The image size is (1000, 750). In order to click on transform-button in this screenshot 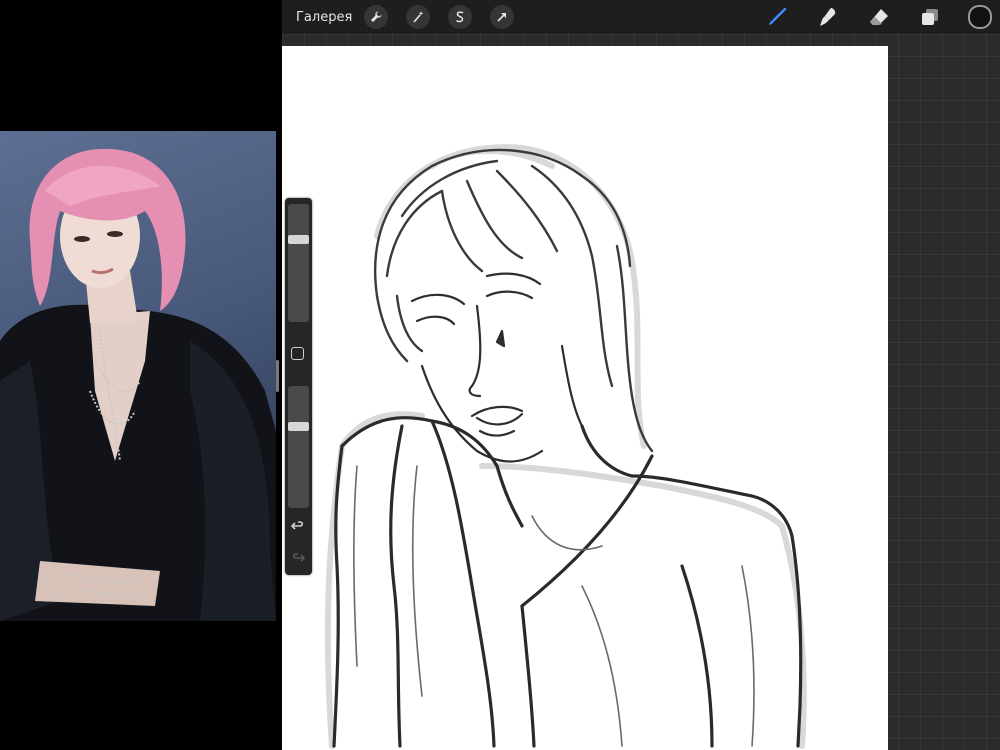, I will do `click(502, 17)`.